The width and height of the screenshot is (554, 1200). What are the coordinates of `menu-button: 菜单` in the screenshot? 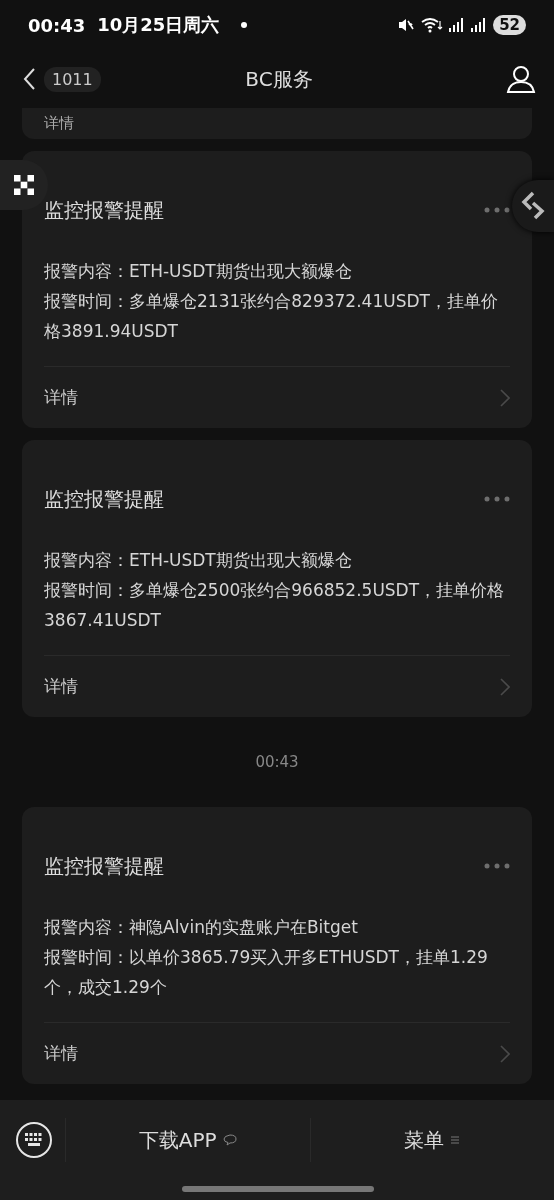 It's located at (432, 1140).